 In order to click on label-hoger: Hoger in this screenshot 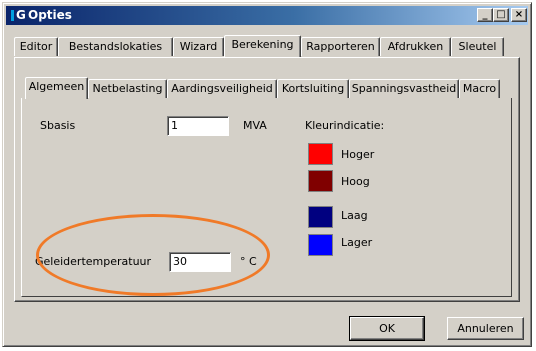, I will do `click(358, 154)`.